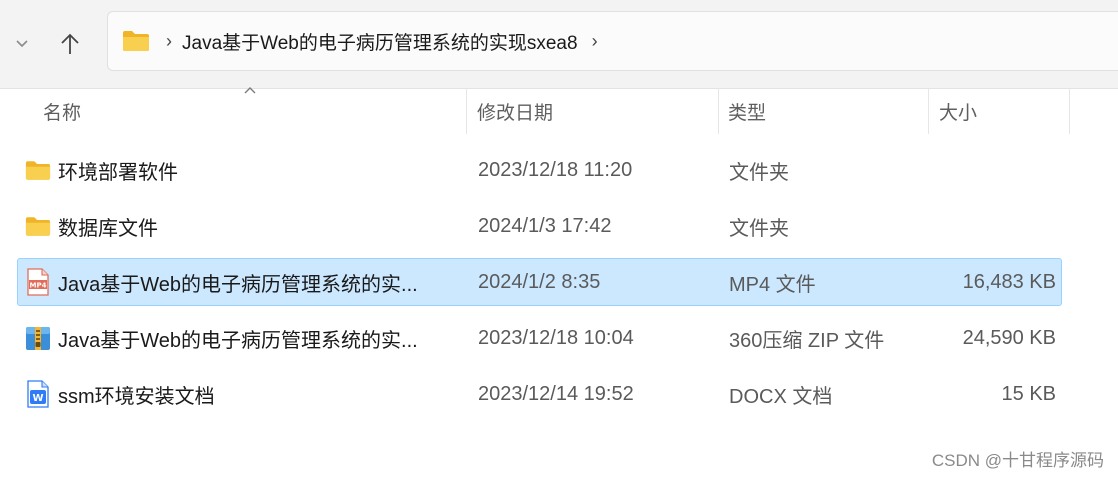 Image resolution: width=1118 pixels, height=479 pixels. Describe the element at coordinates (38, 285) in the screenshot. I see `mp4-icon-label: MP4` at that location.